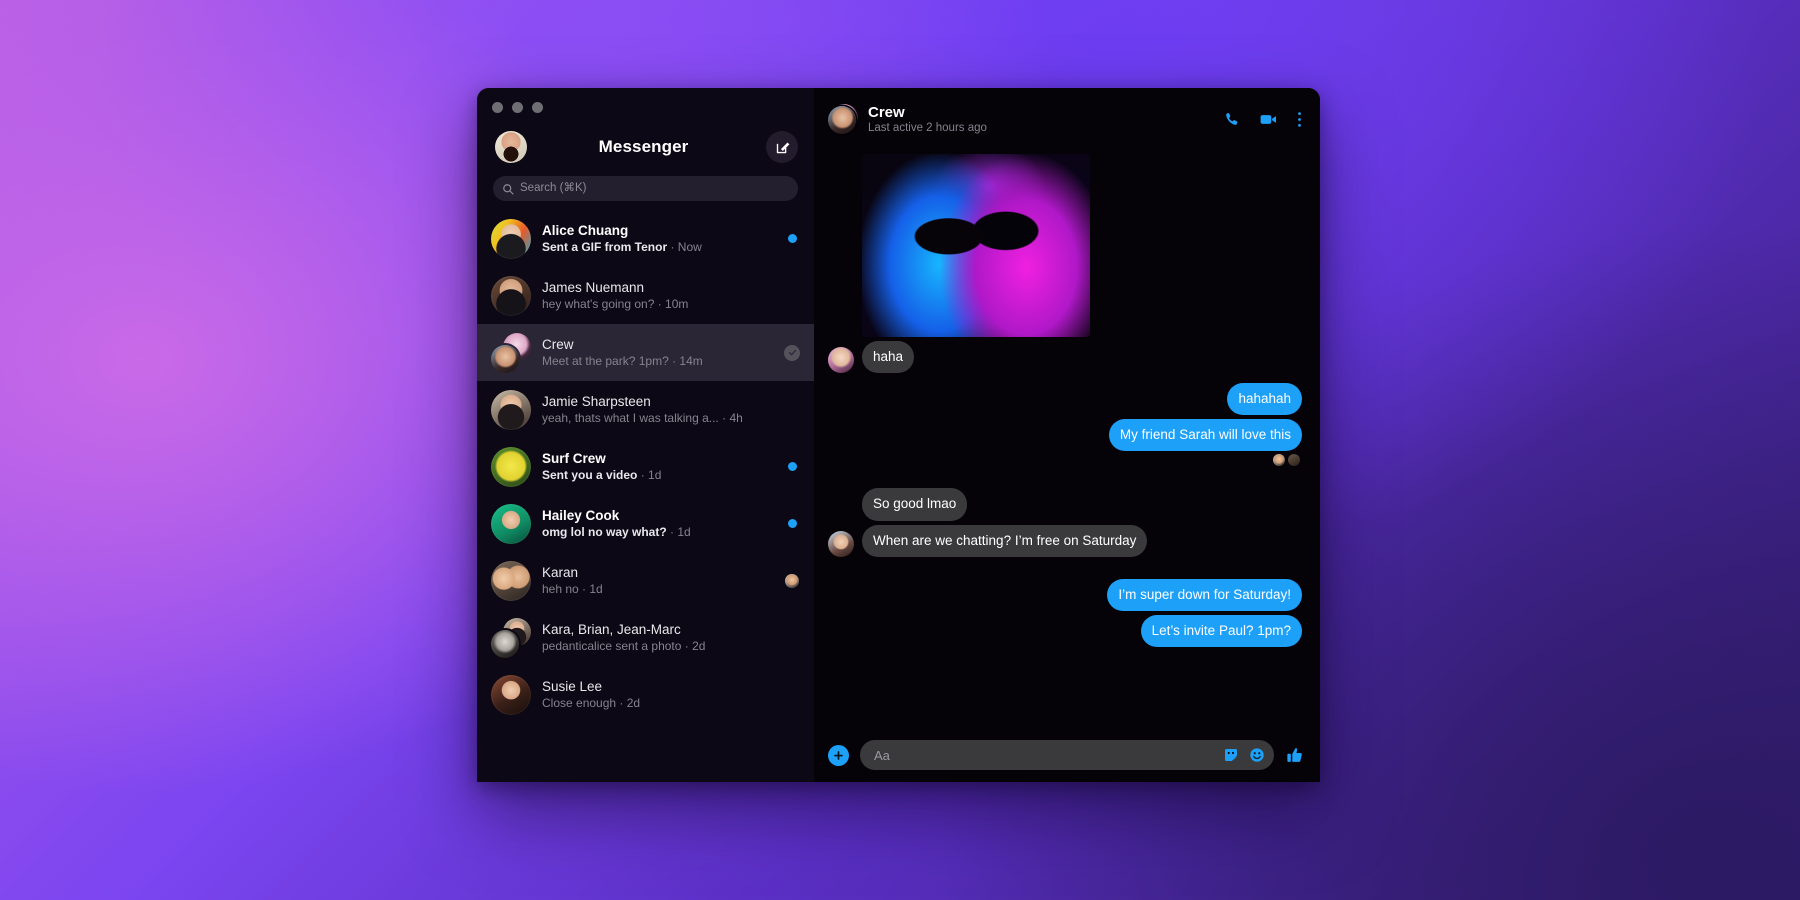  Describe the element at coordinates (1065, 630) in the screenshot. I see `message-row-outgoing: Let’s invite Paul? 1pm?` at that location.